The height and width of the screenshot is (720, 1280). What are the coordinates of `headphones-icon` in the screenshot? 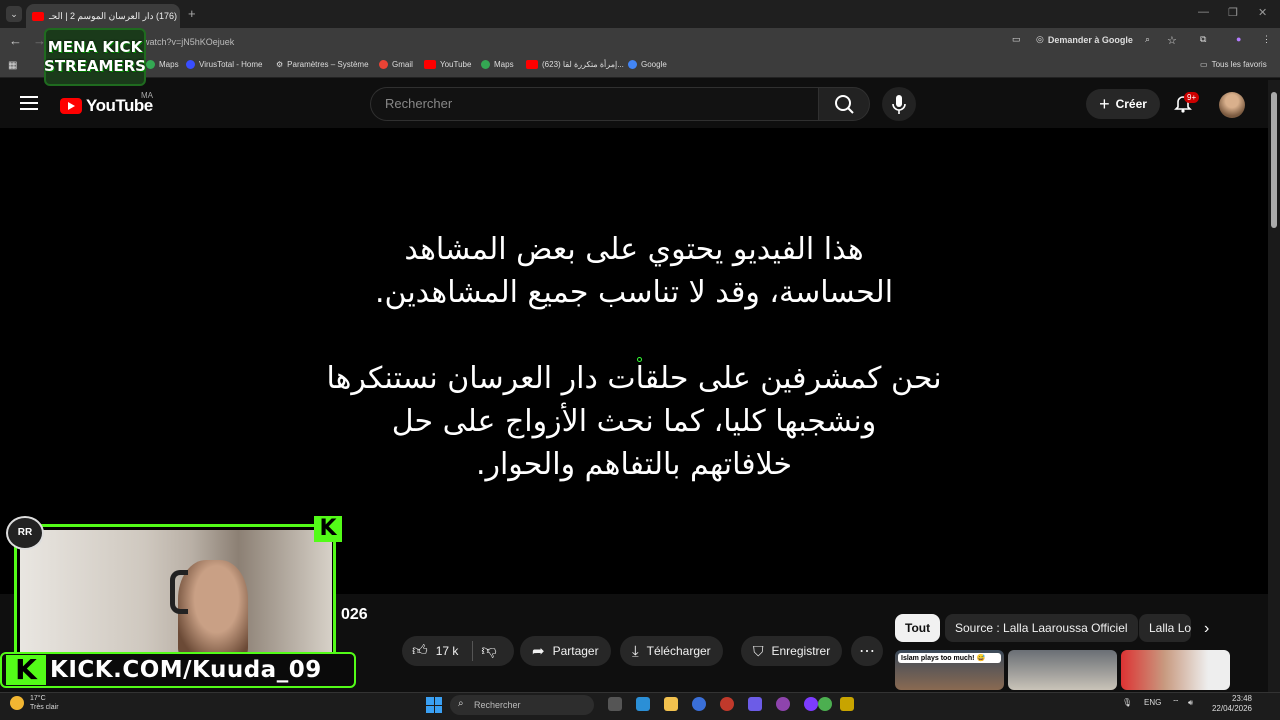 It's located at (179, 592).